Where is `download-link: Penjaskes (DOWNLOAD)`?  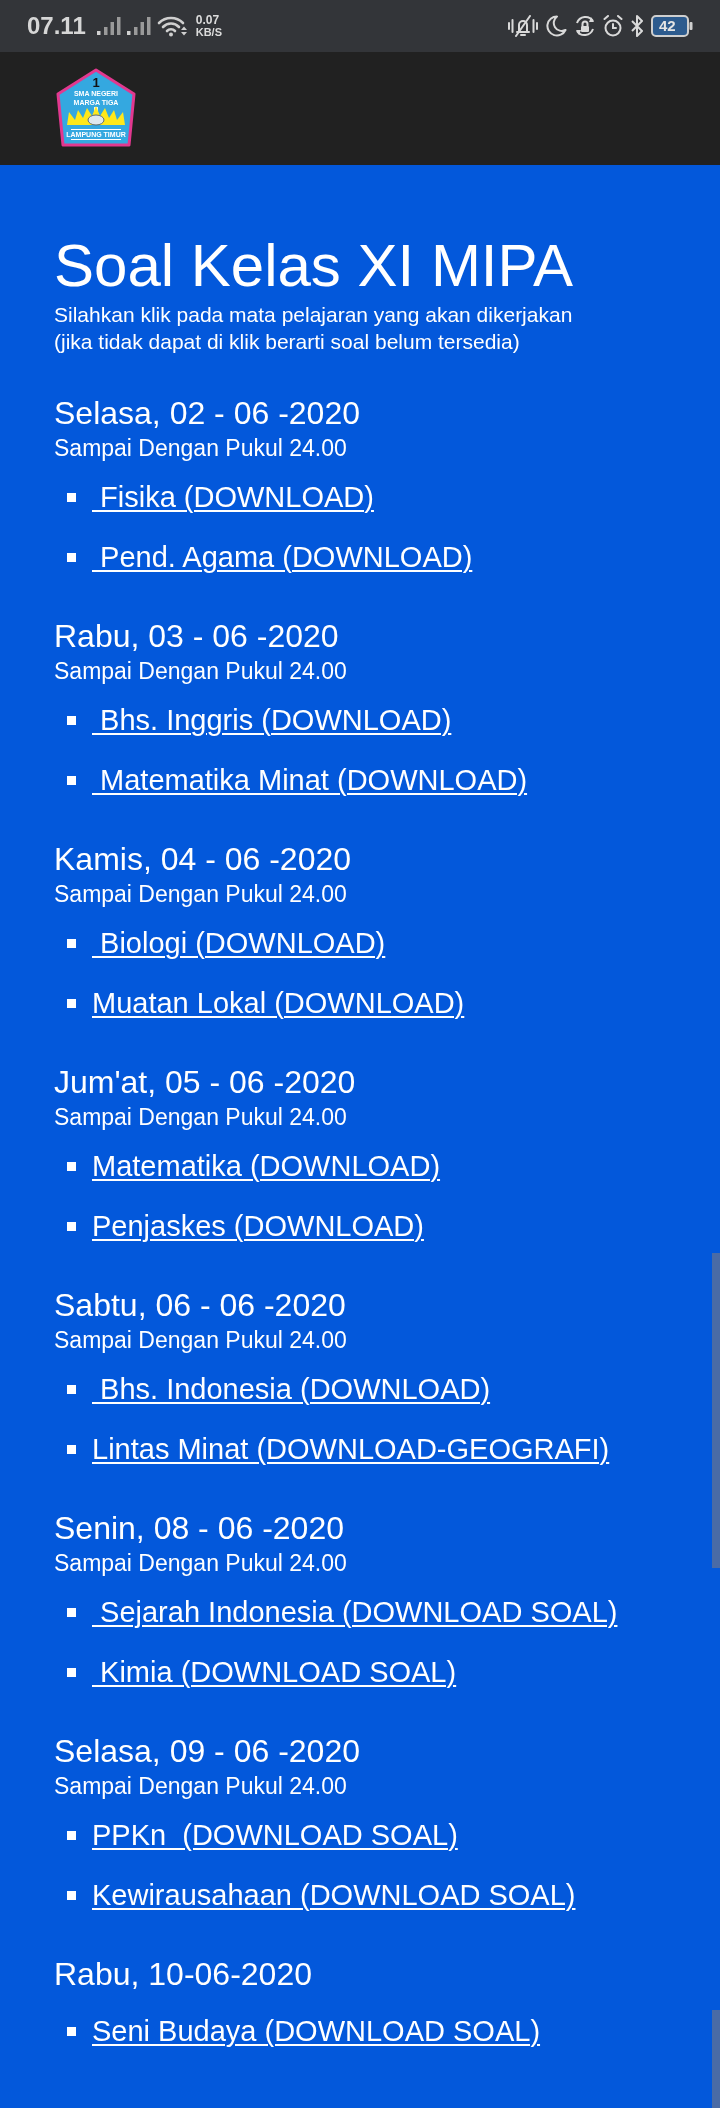
download-link: Penjaskes (DOWNLOAD) is located at coordinates (258, 1226).